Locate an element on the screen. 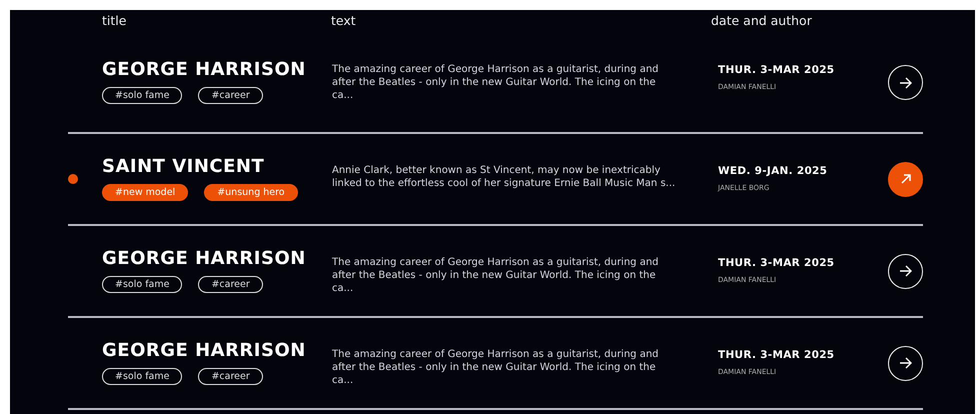 The width and height of the screenshot is (978, 414). arrow-diagonal-icon is located at coordinates (906, 179).